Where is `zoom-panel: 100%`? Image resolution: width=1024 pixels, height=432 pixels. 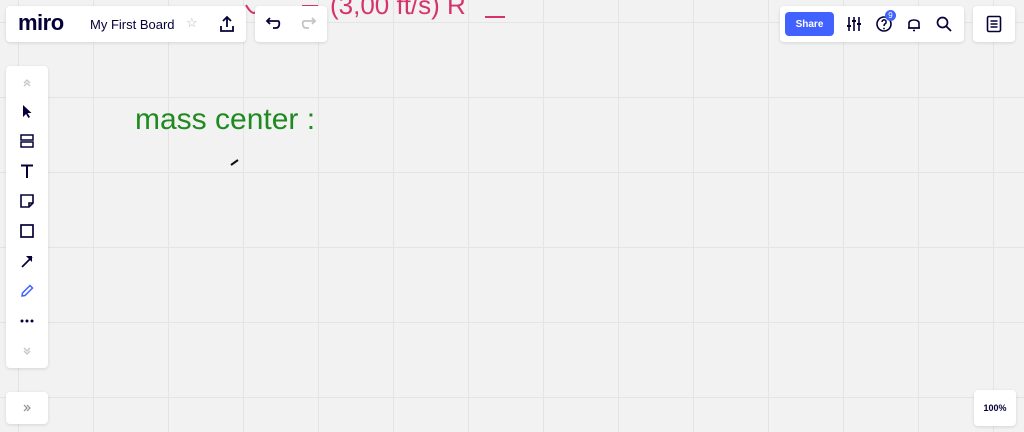 zoom-panel: 100% is located at coordinates (995, 408).